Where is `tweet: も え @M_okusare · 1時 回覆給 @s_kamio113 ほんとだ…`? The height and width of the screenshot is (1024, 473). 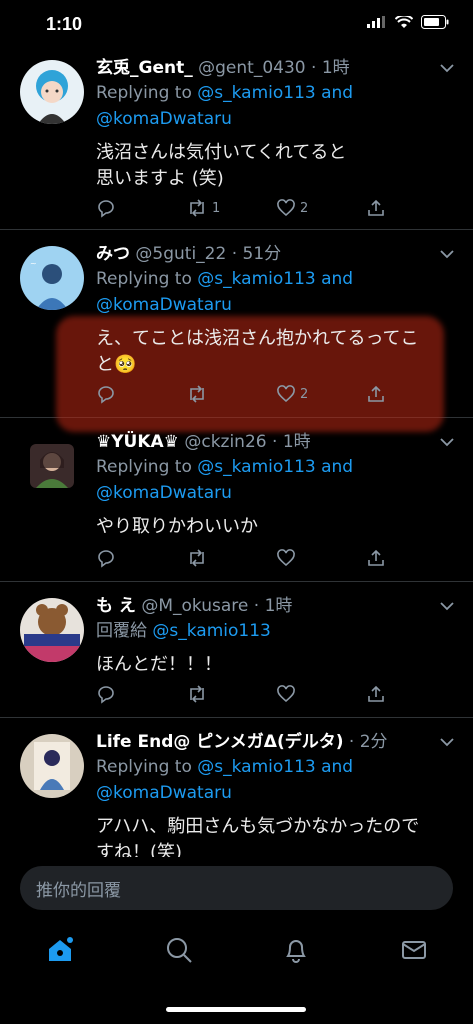 tweet: も え @M_okusare · 1時 回覆給 @s_kamio113 ほんとだ… is located at coordinates (236, 650).